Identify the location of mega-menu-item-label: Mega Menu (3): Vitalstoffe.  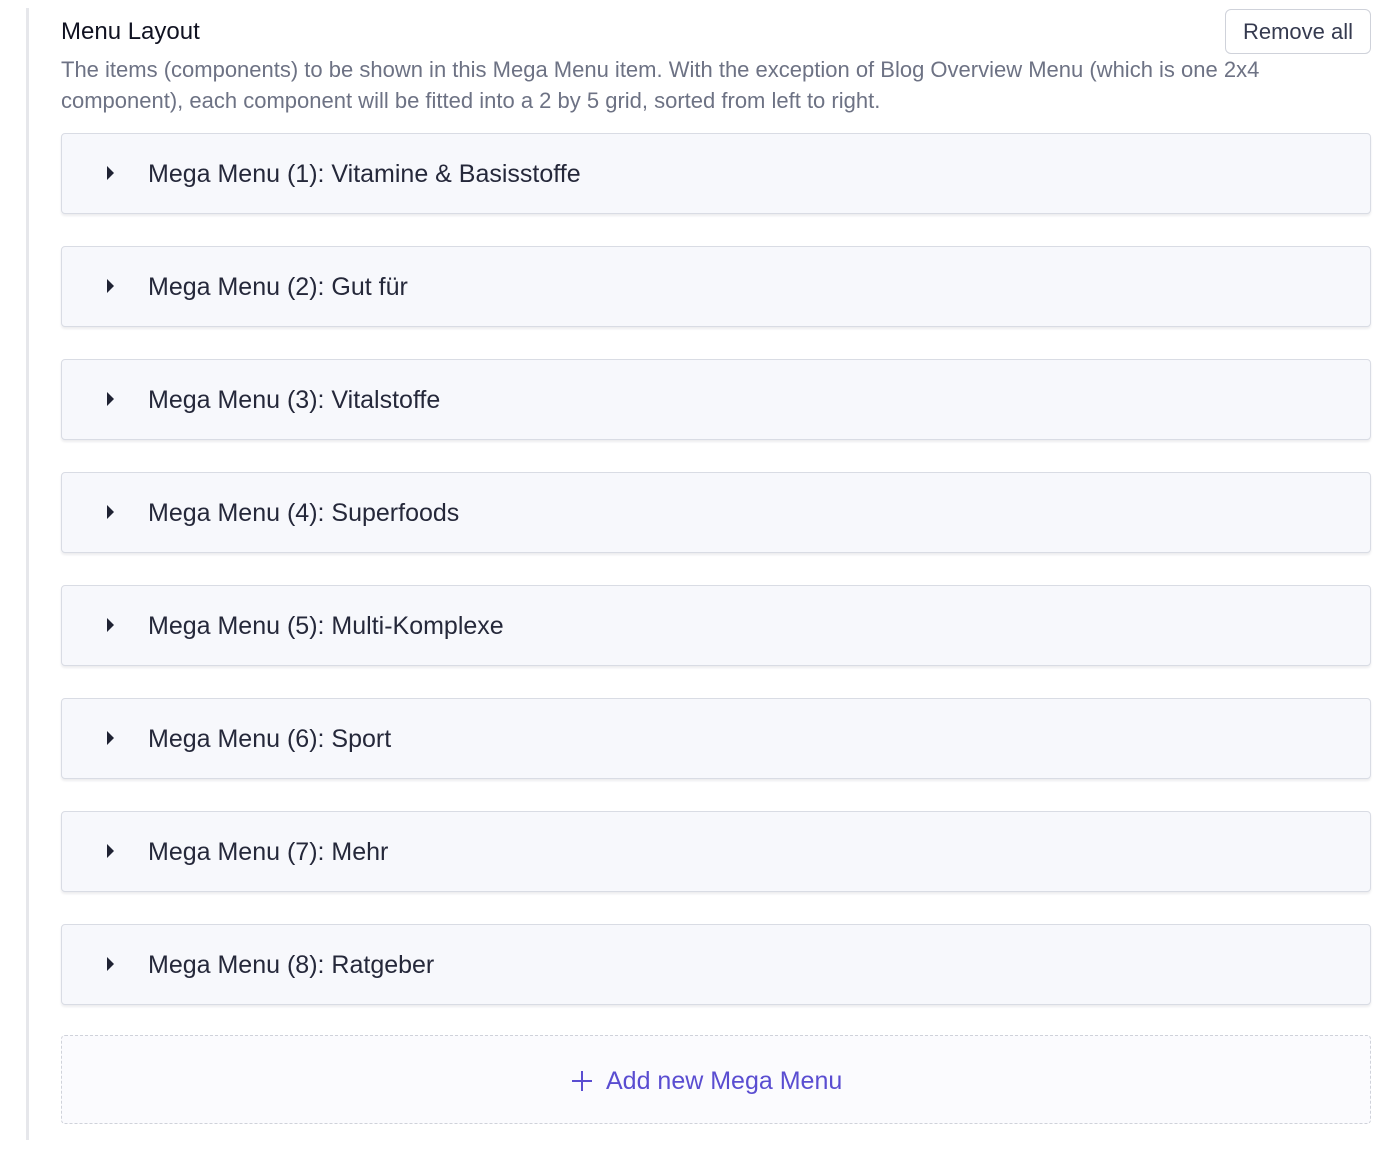
(294, 400).